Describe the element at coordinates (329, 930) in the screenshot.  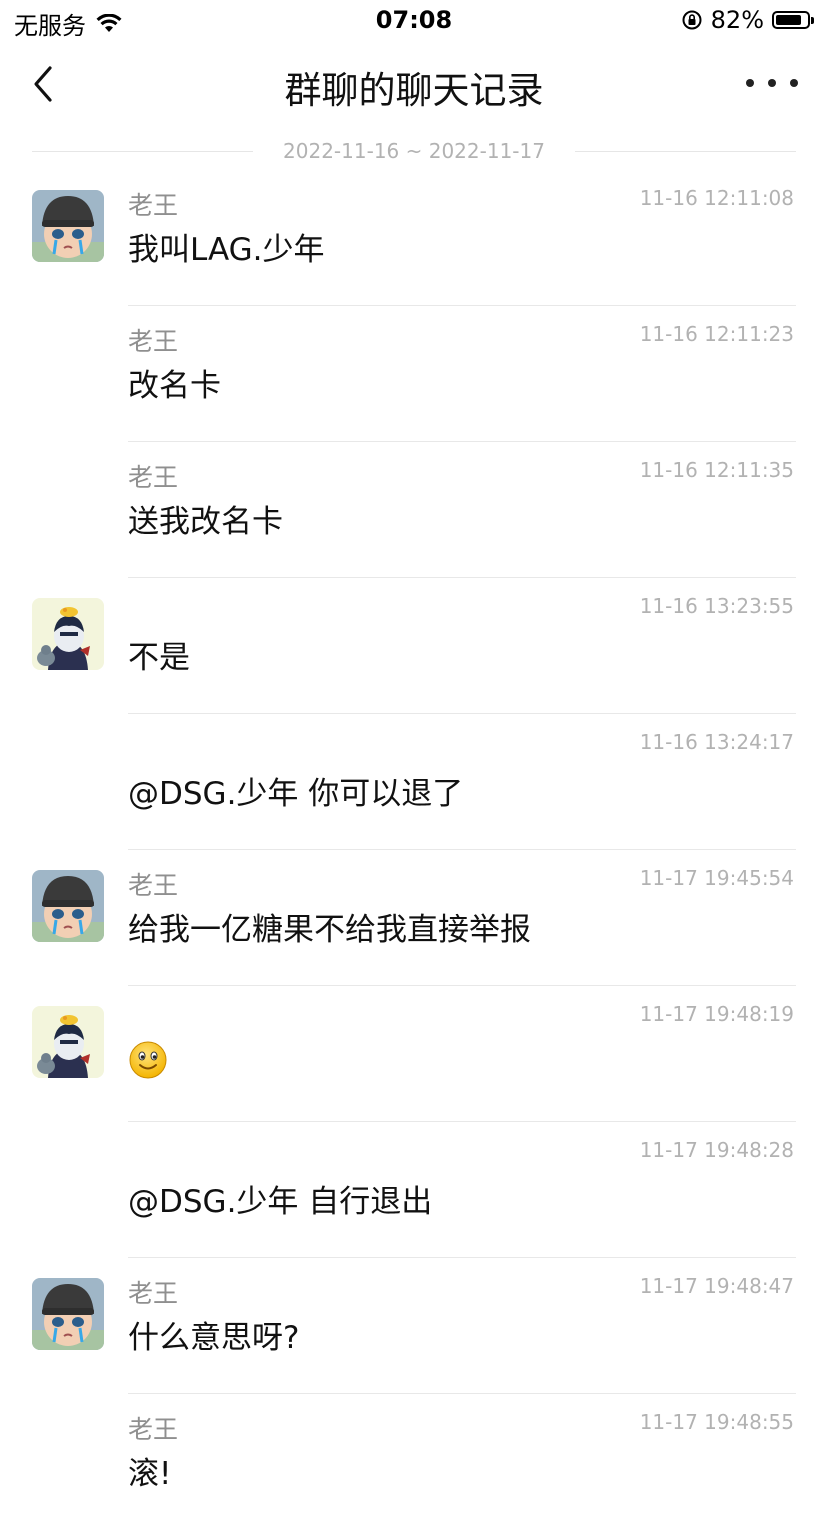
I see `message-text: 给我一亿糖果不给我直接举报` at that location.